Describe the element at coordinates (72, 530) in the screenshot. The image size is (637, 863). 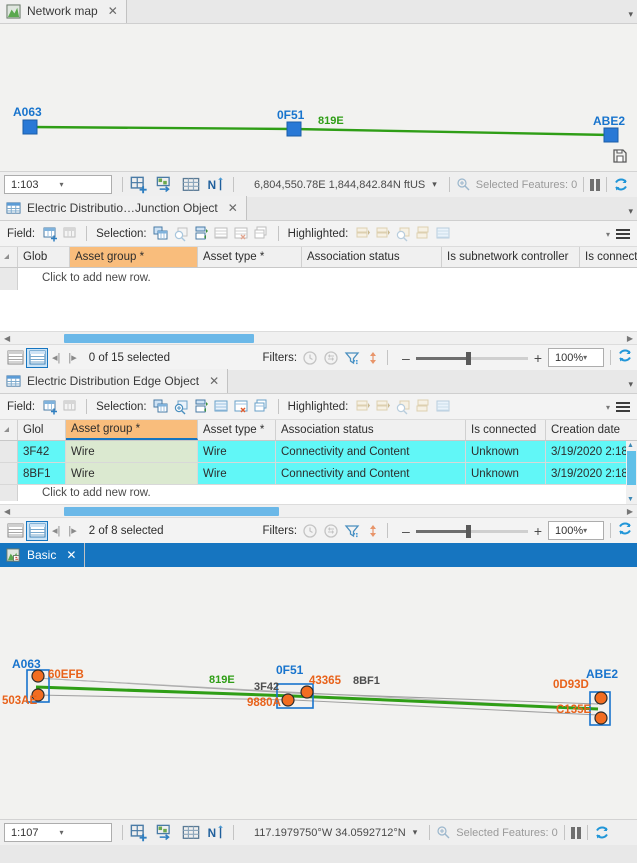
I see `next-record-icon: |▸` at that location.